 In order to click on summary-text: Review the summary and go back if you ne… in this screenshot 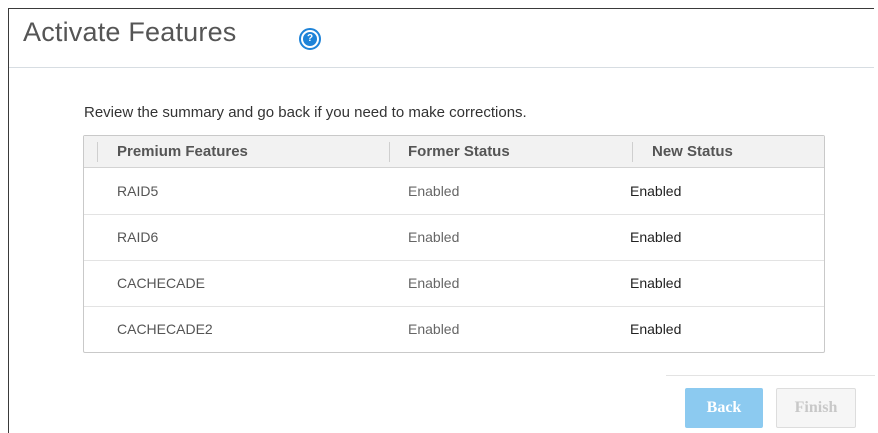, I will do `click(305, 112)`.